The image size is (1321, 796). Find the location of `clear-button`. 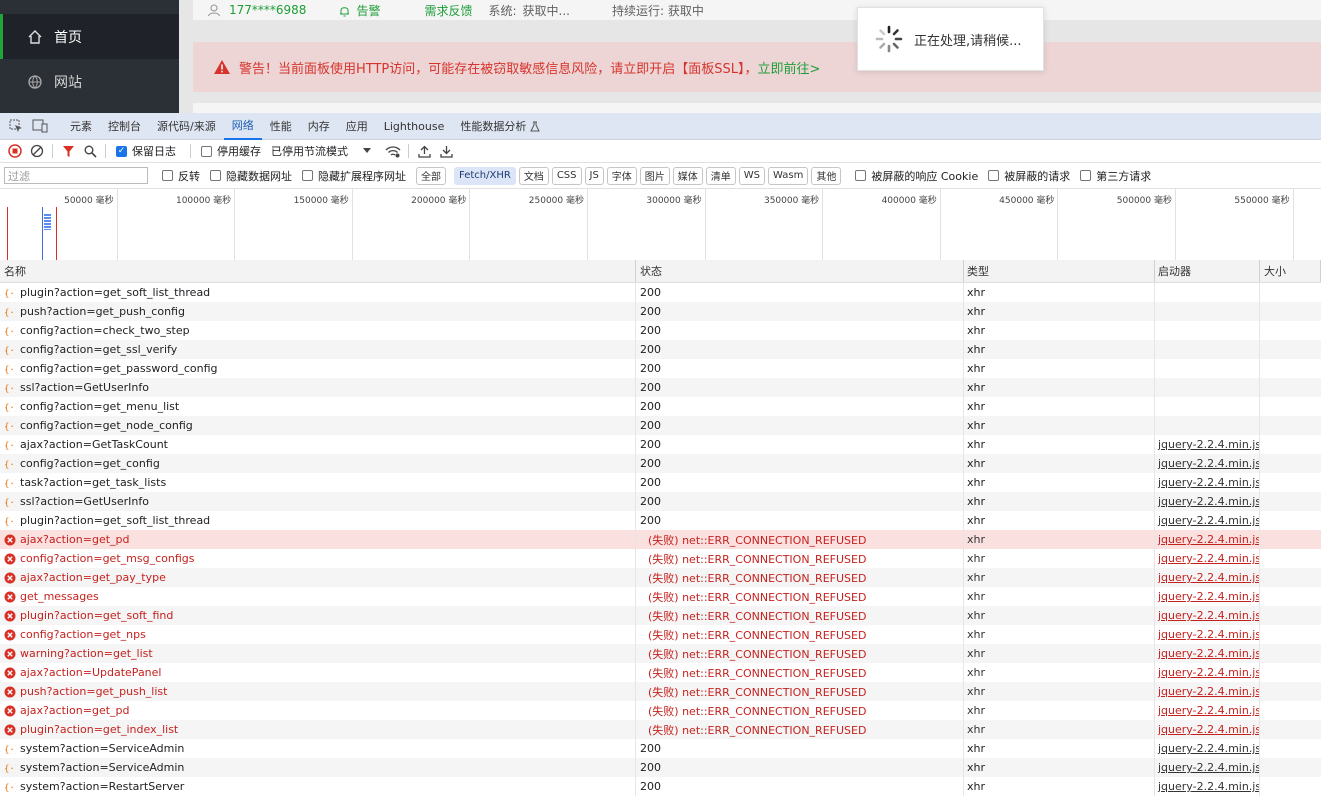

clear-button is located at coordinates (37, 151).